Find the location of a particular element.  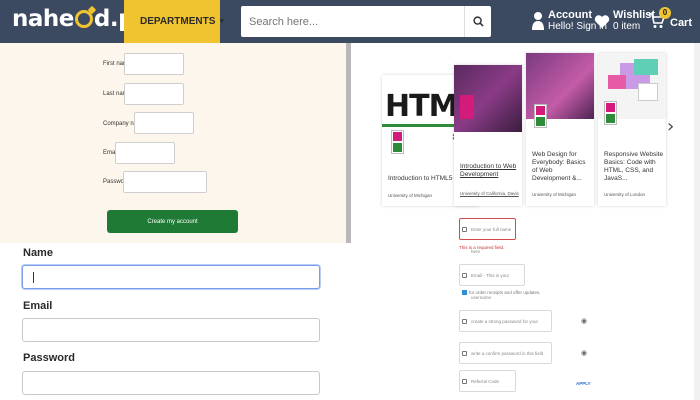

left-scrollbar is located at coordinates (348, 143).